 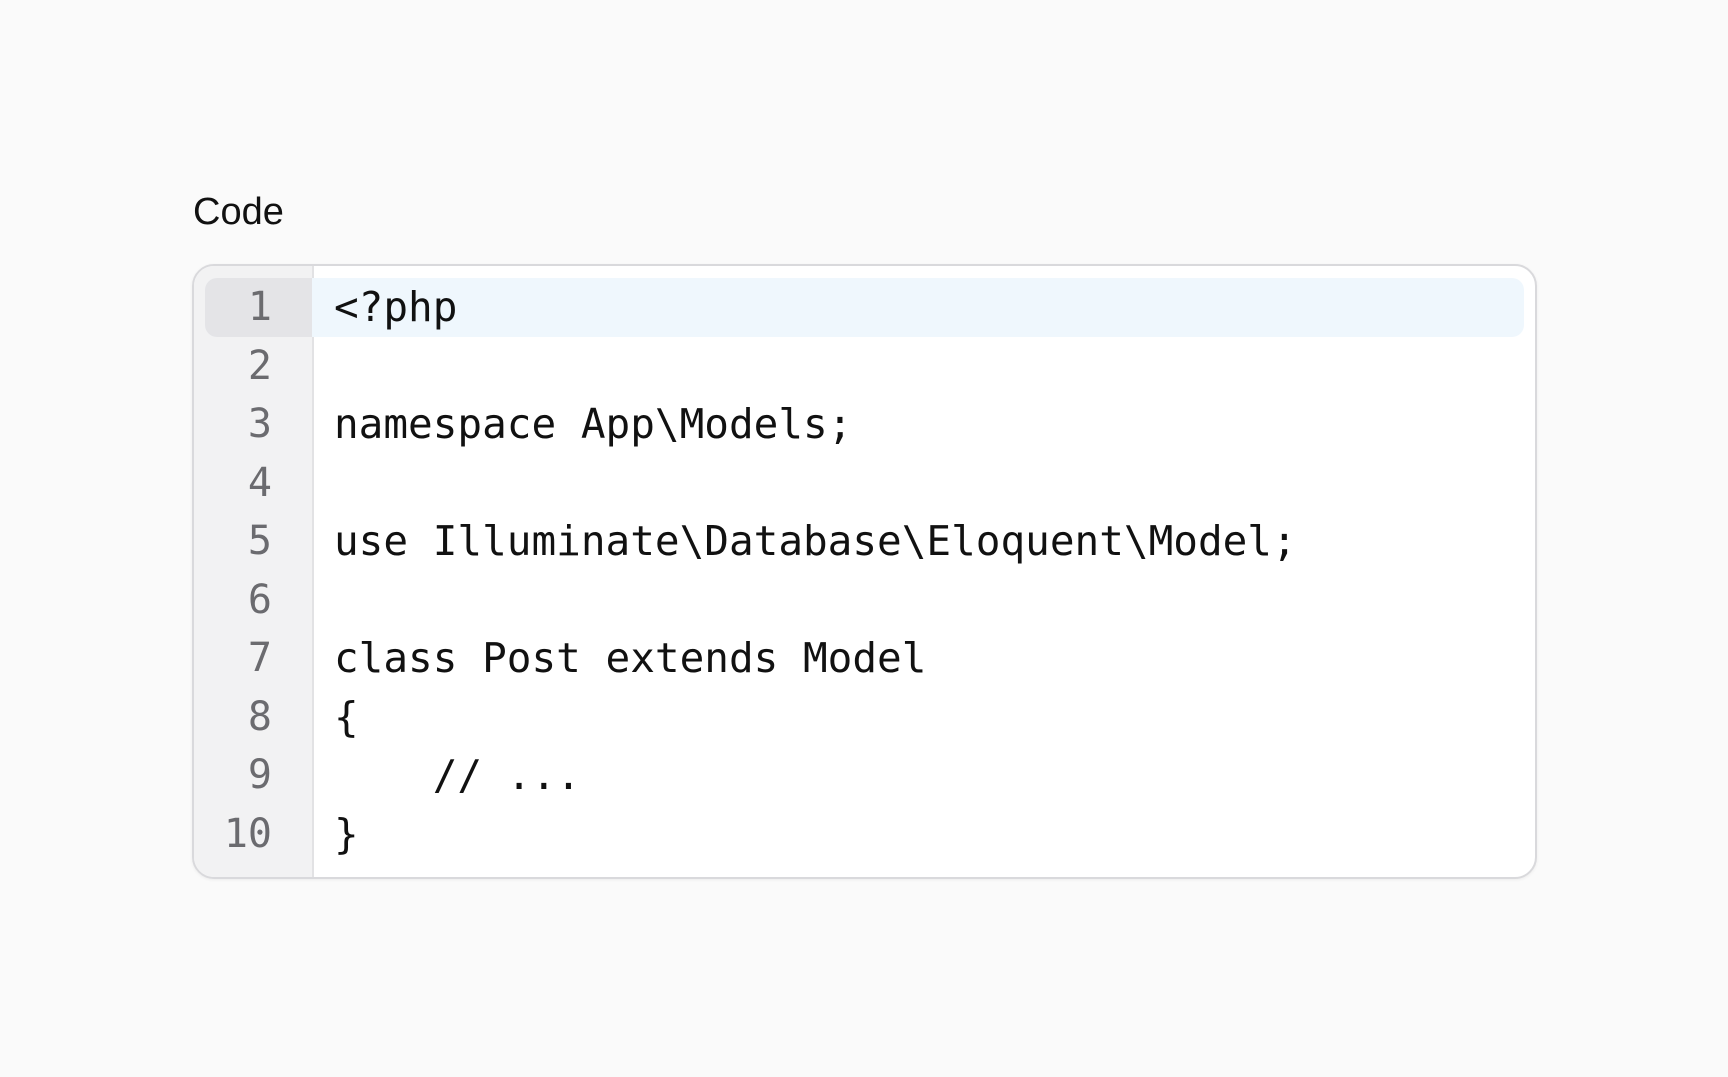 What do you see at coordinates (259, 482) in the screenshot?
I see `line-number: 4` at bounding box center [259, 482].